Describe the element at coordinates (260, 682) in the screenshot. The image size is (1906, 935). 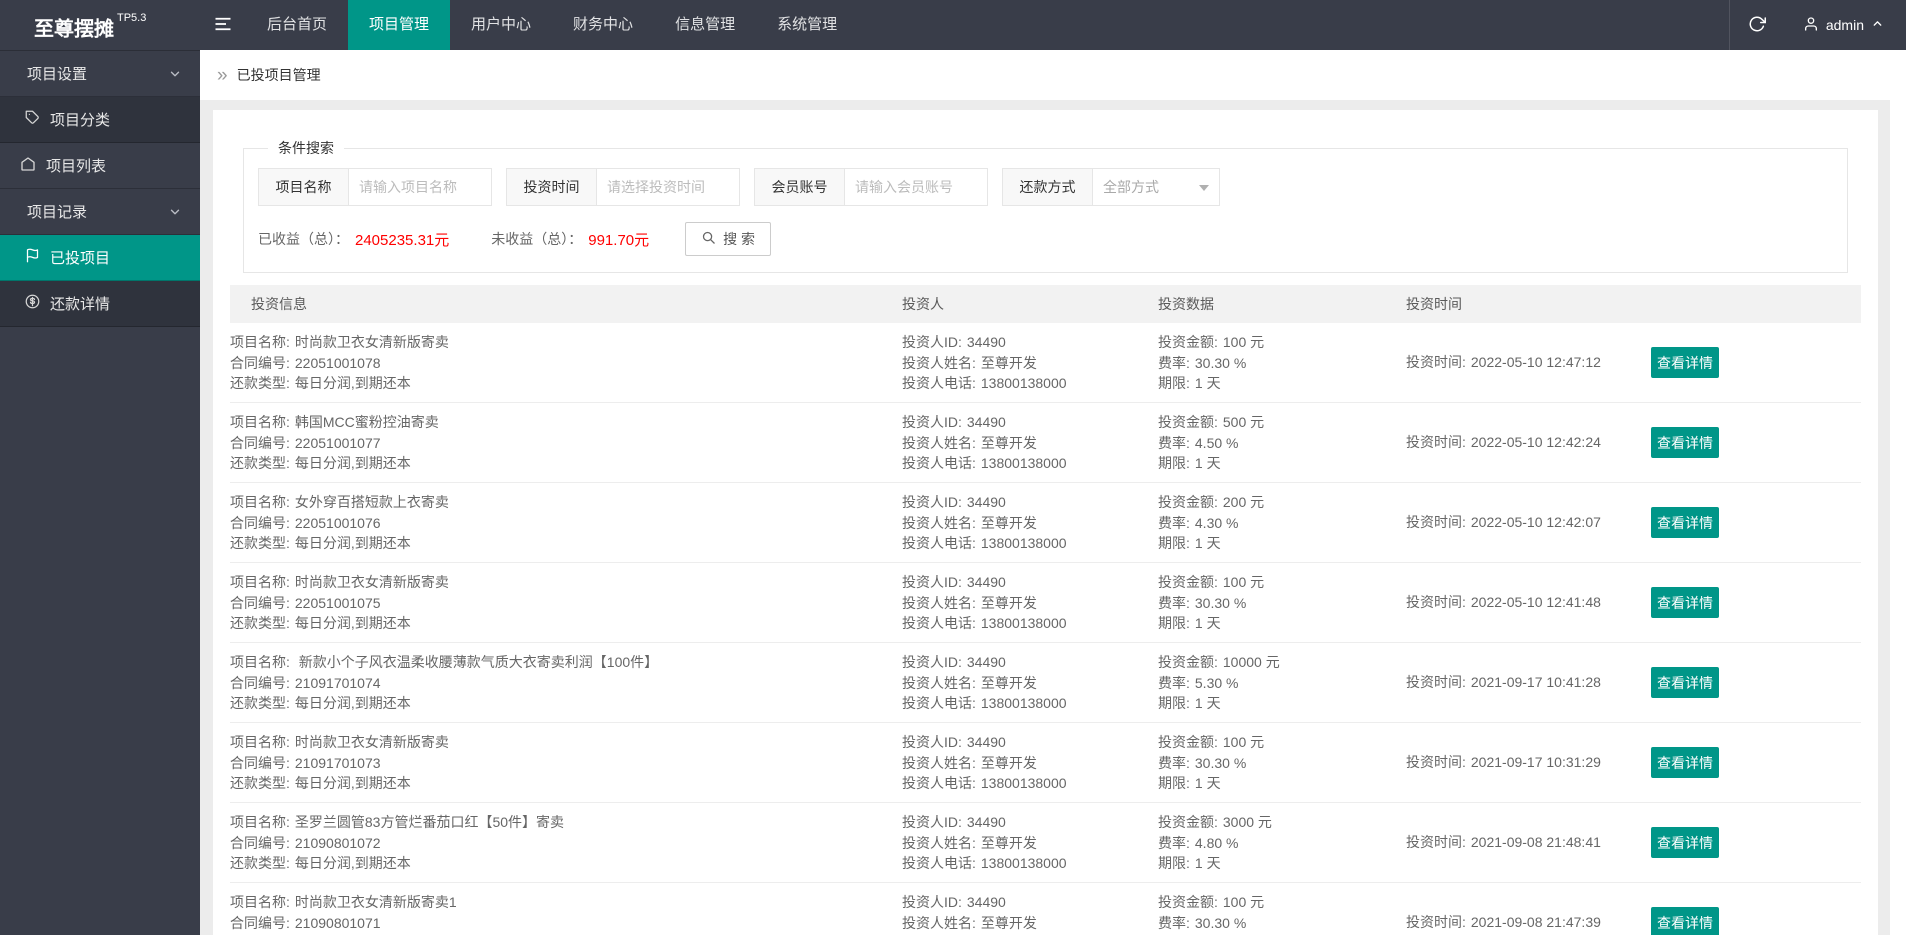
I see `contract-no-field-label: 合同编号:` at that location.